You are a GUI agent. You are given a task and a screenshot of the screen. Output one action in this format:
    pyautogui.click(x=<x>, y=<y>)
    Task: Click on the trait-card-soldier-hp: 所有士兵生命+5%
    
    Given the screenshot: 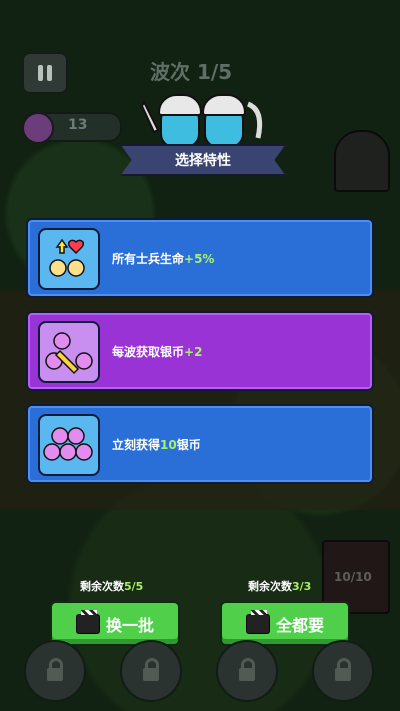 What is the action you would take?
    pyautogui.click(x=200, y=258)
    